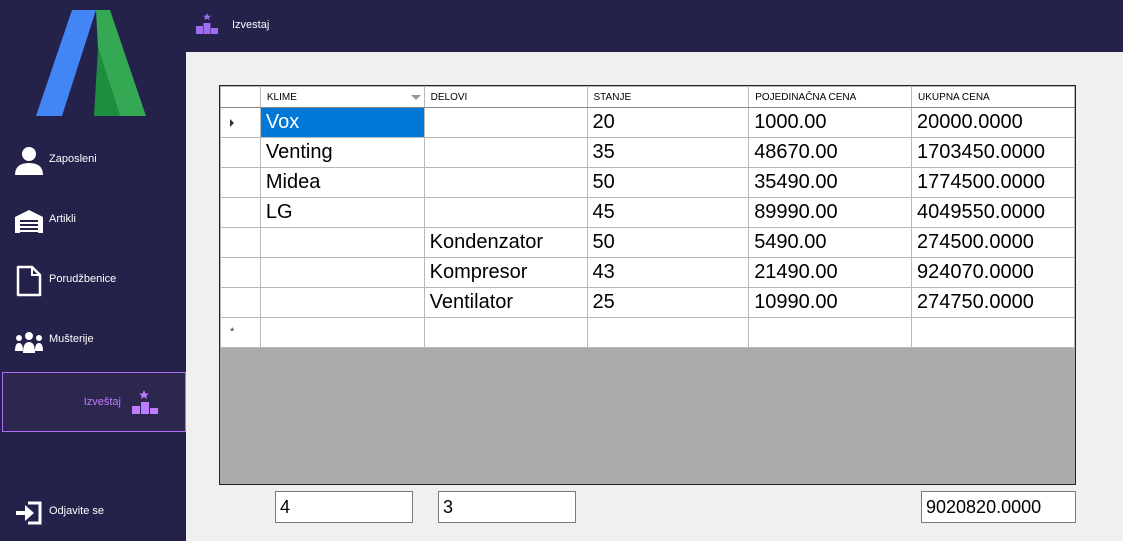  I want to click on column-header-klime: KLIME, so click(342, 97).